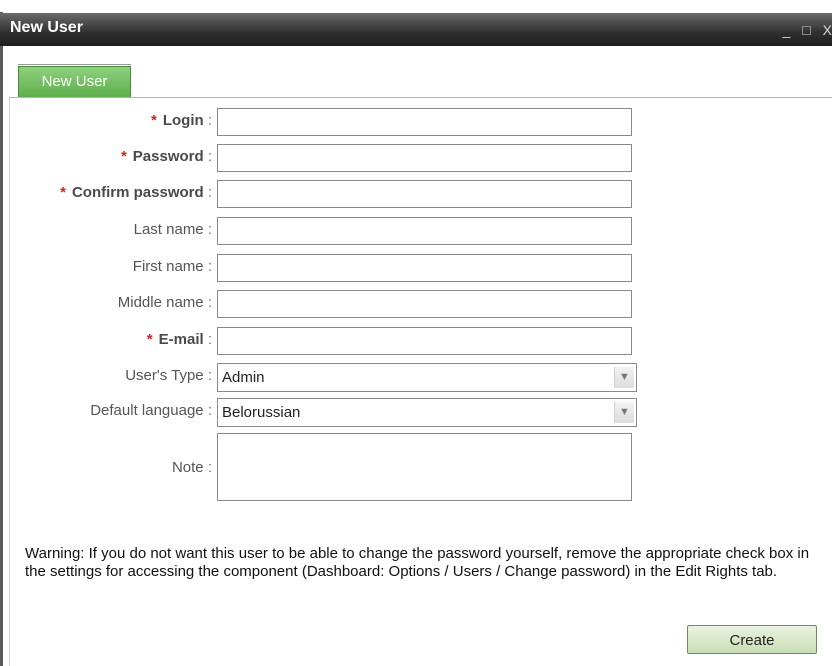 The width and height of the screenshot is (832, 666). What do you see at coordinates (172, 266) in the screenshot?
I see `first-name-label: First name :` at bounding box center [172, 266].